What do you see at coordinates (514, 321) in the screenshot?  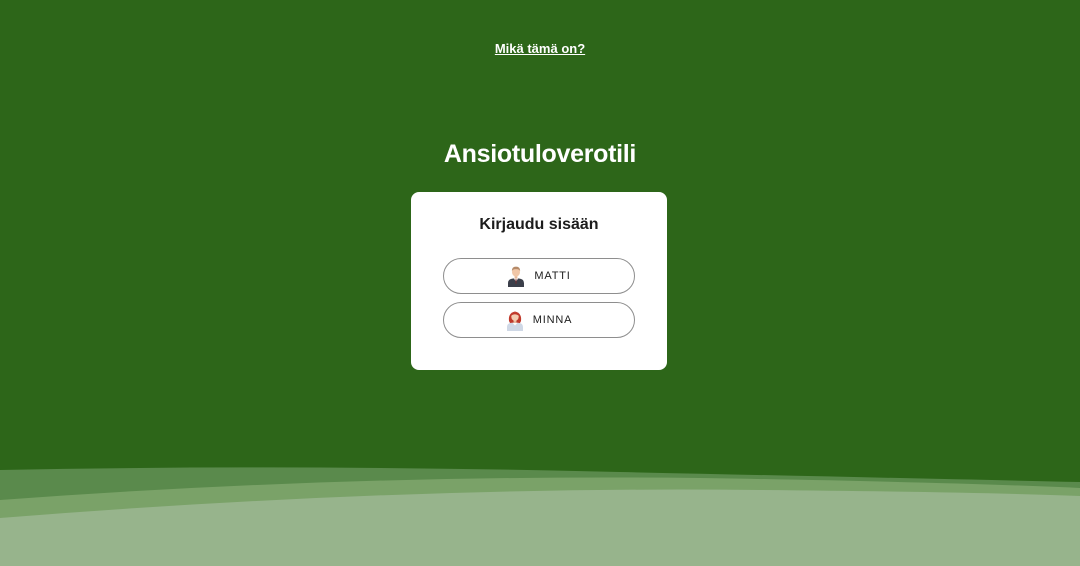 I see `woman-avatar-icon` at bounding box center [514, 321].